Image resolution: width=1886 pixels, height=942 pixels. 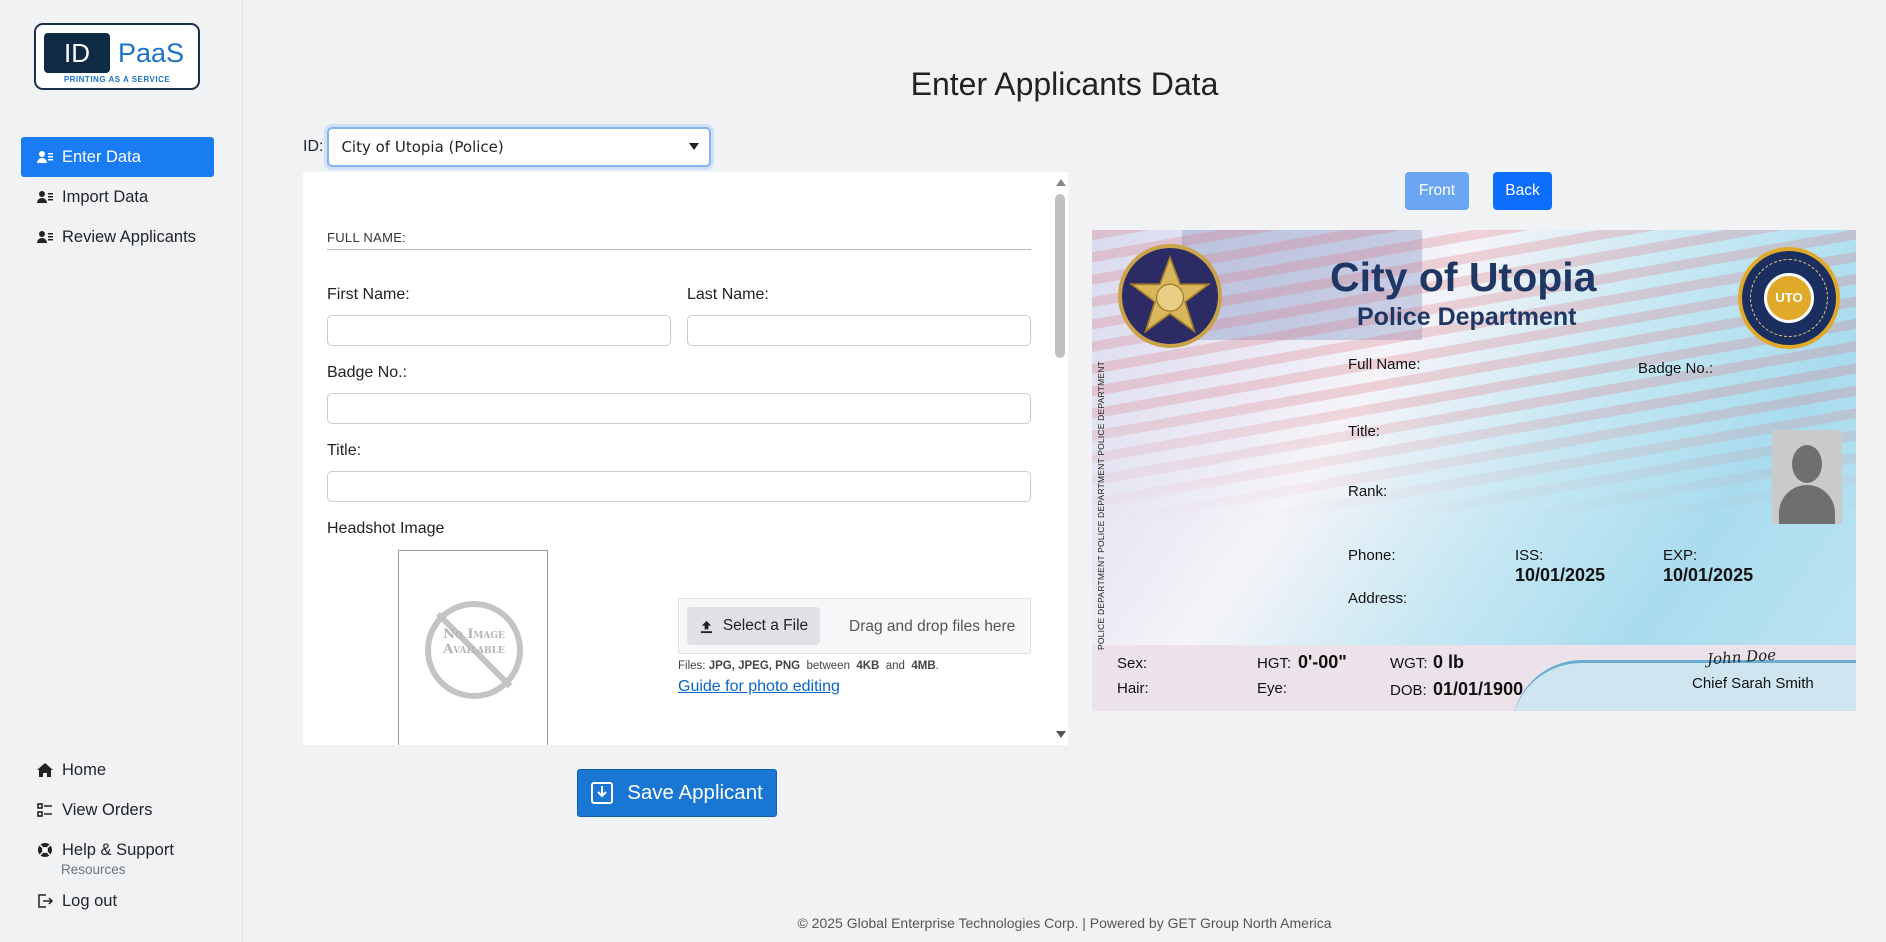 I want to click on nav-help-support-label: Help & Support, so click(x=118, y=849).